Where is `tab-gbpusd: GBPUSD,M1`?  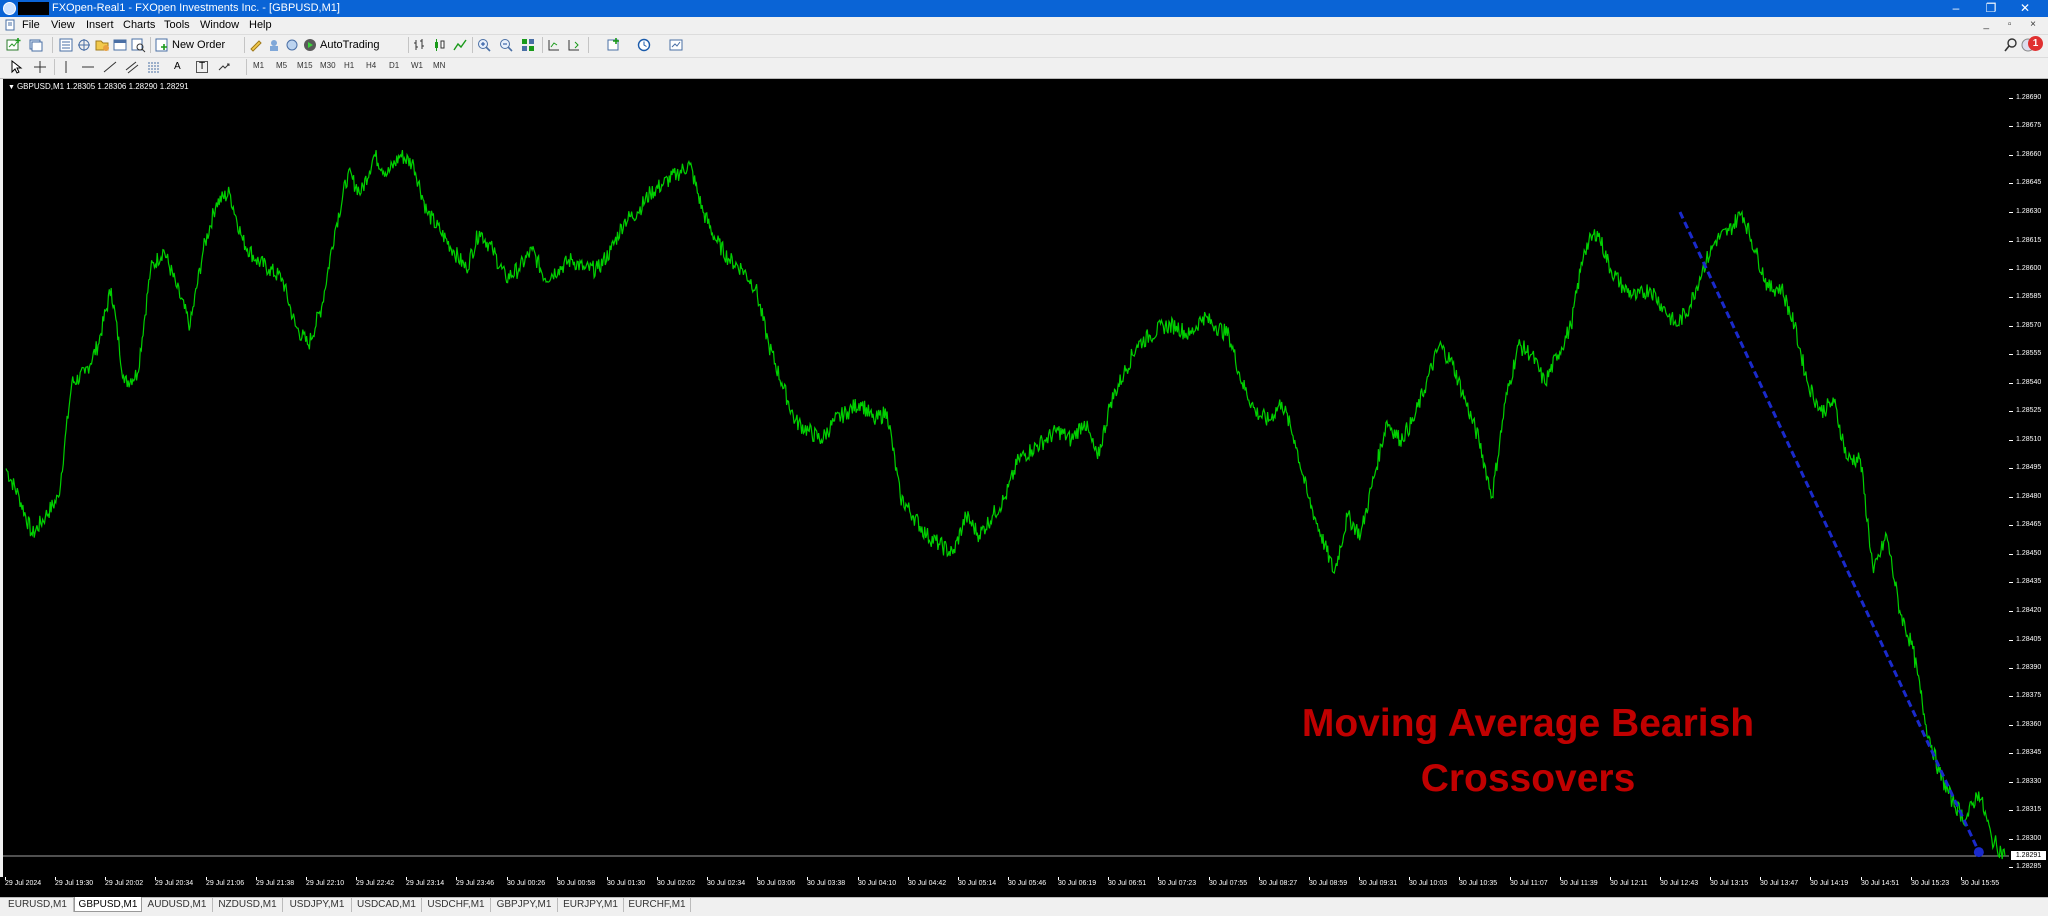 tab-gbpusd: GBPUSD,M1 is located at coordinates (108, 904).